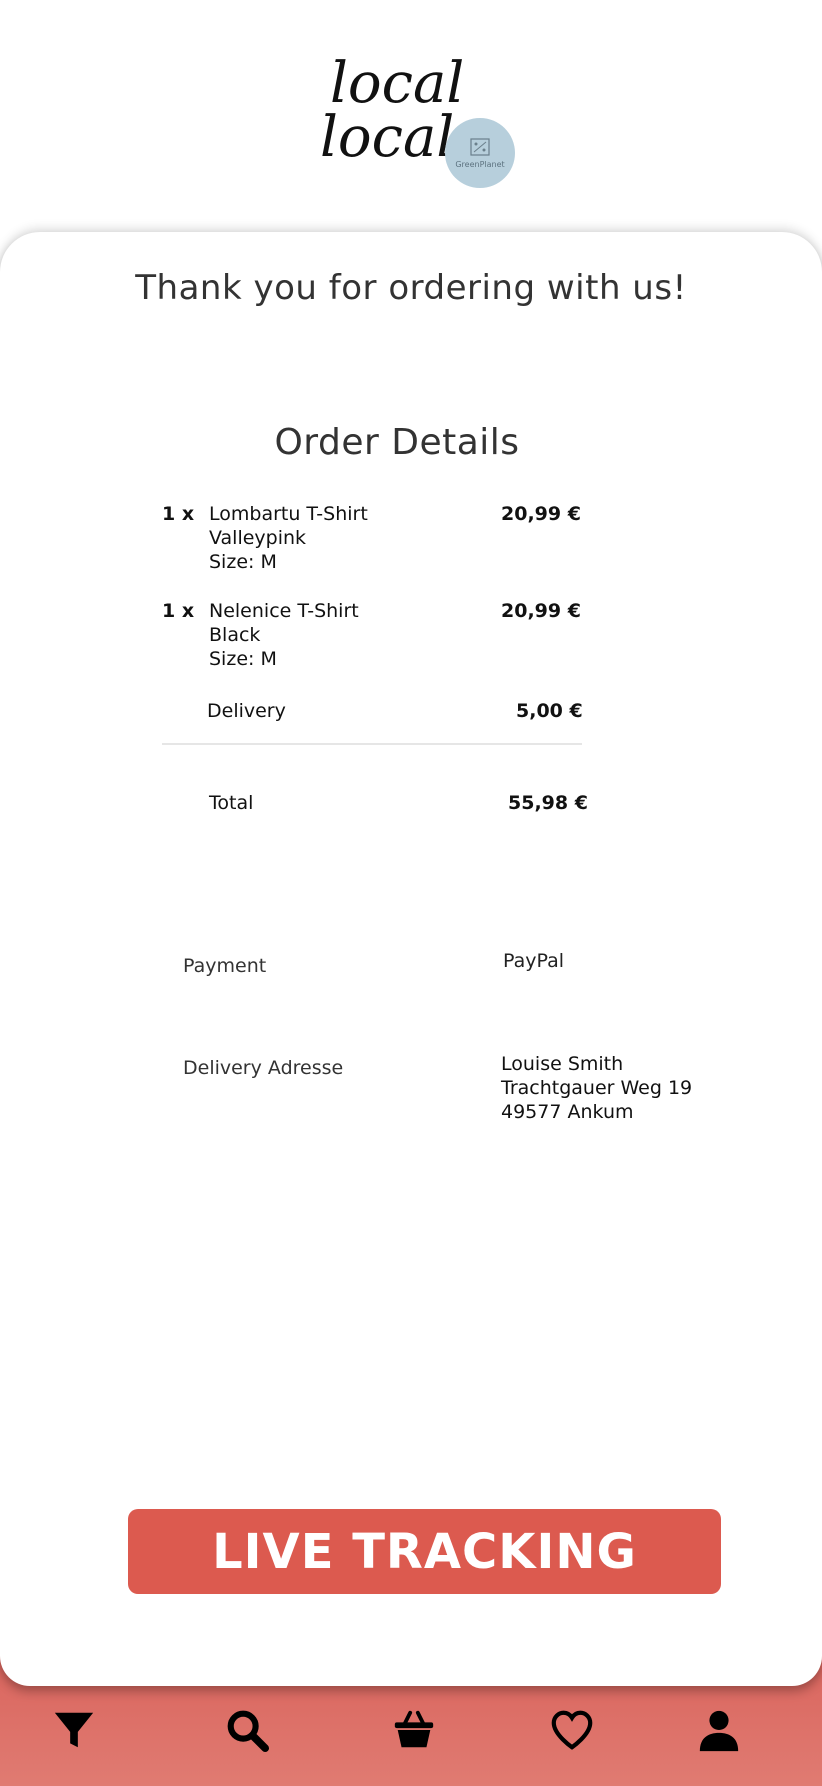  What do you see at coordinates (225, 966) in the screenshot?
I see `payment-label: Payment` at bounding box center [225, 966].